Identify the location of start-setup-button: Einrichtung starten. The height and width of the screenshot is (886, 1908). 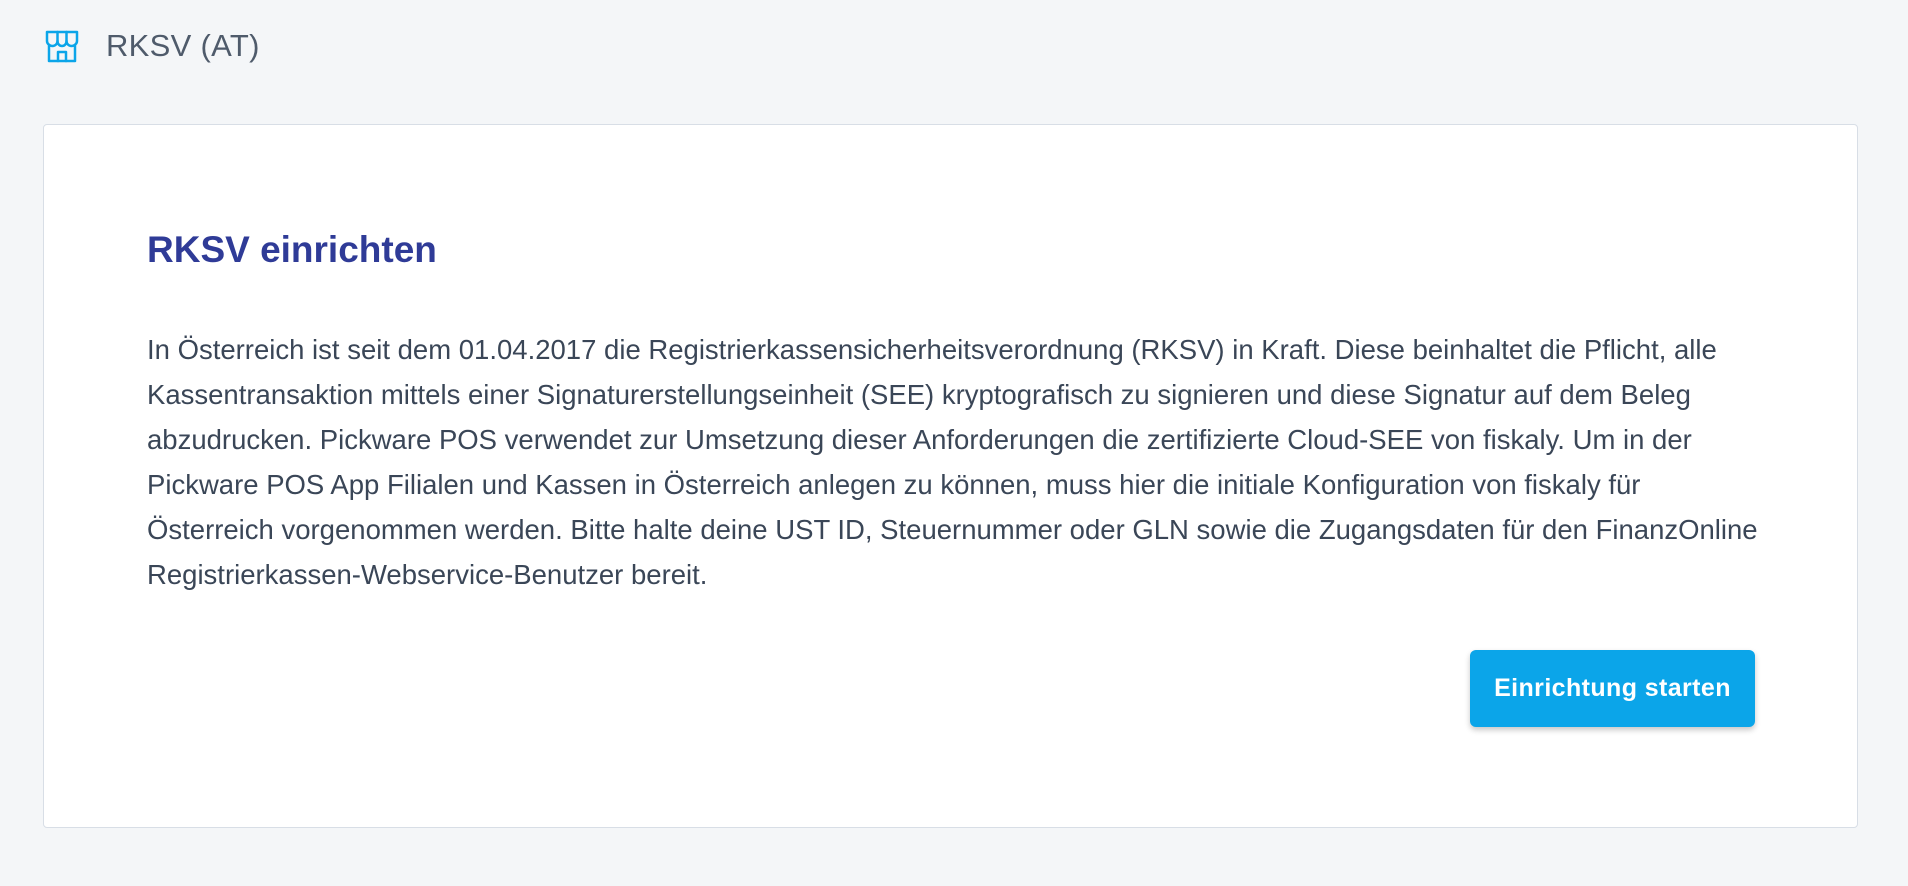
(1612, 688).